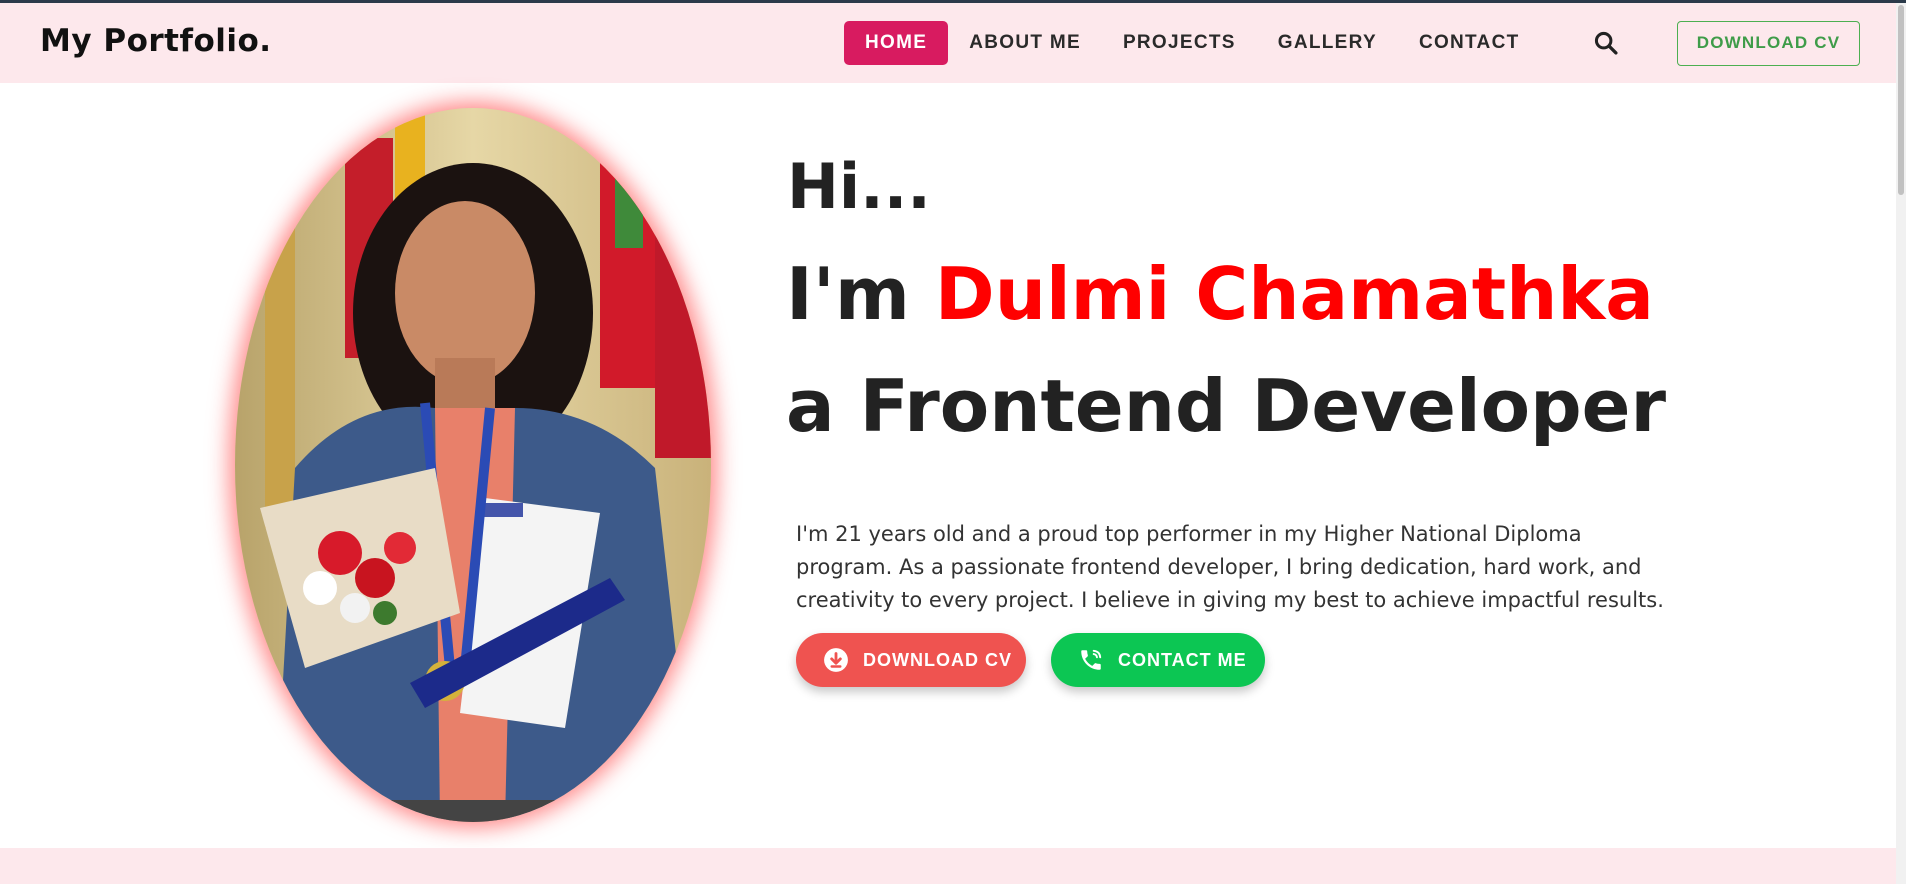  What do you see at coordinates (1182, 659) in the screenshot?
I see `contact-me-label: CONTACT ME` at bounding box center [1182, 659].